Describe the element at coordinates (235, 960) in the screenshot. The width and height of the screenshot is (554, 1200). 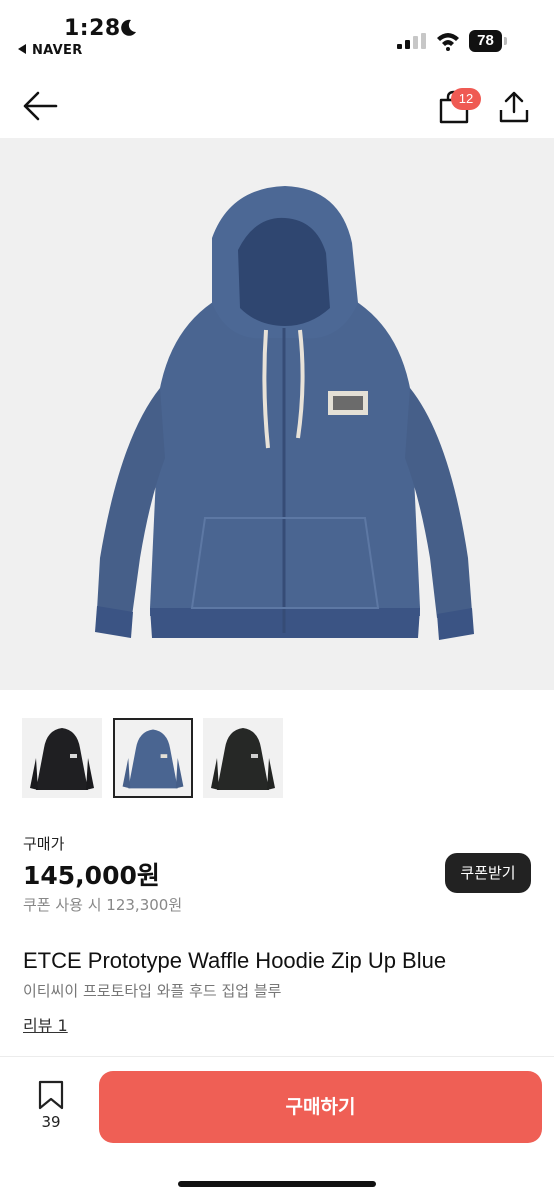
I see `product-title: ETCE Prototype Waffle Hoodie Zip Up Blue` at that location.